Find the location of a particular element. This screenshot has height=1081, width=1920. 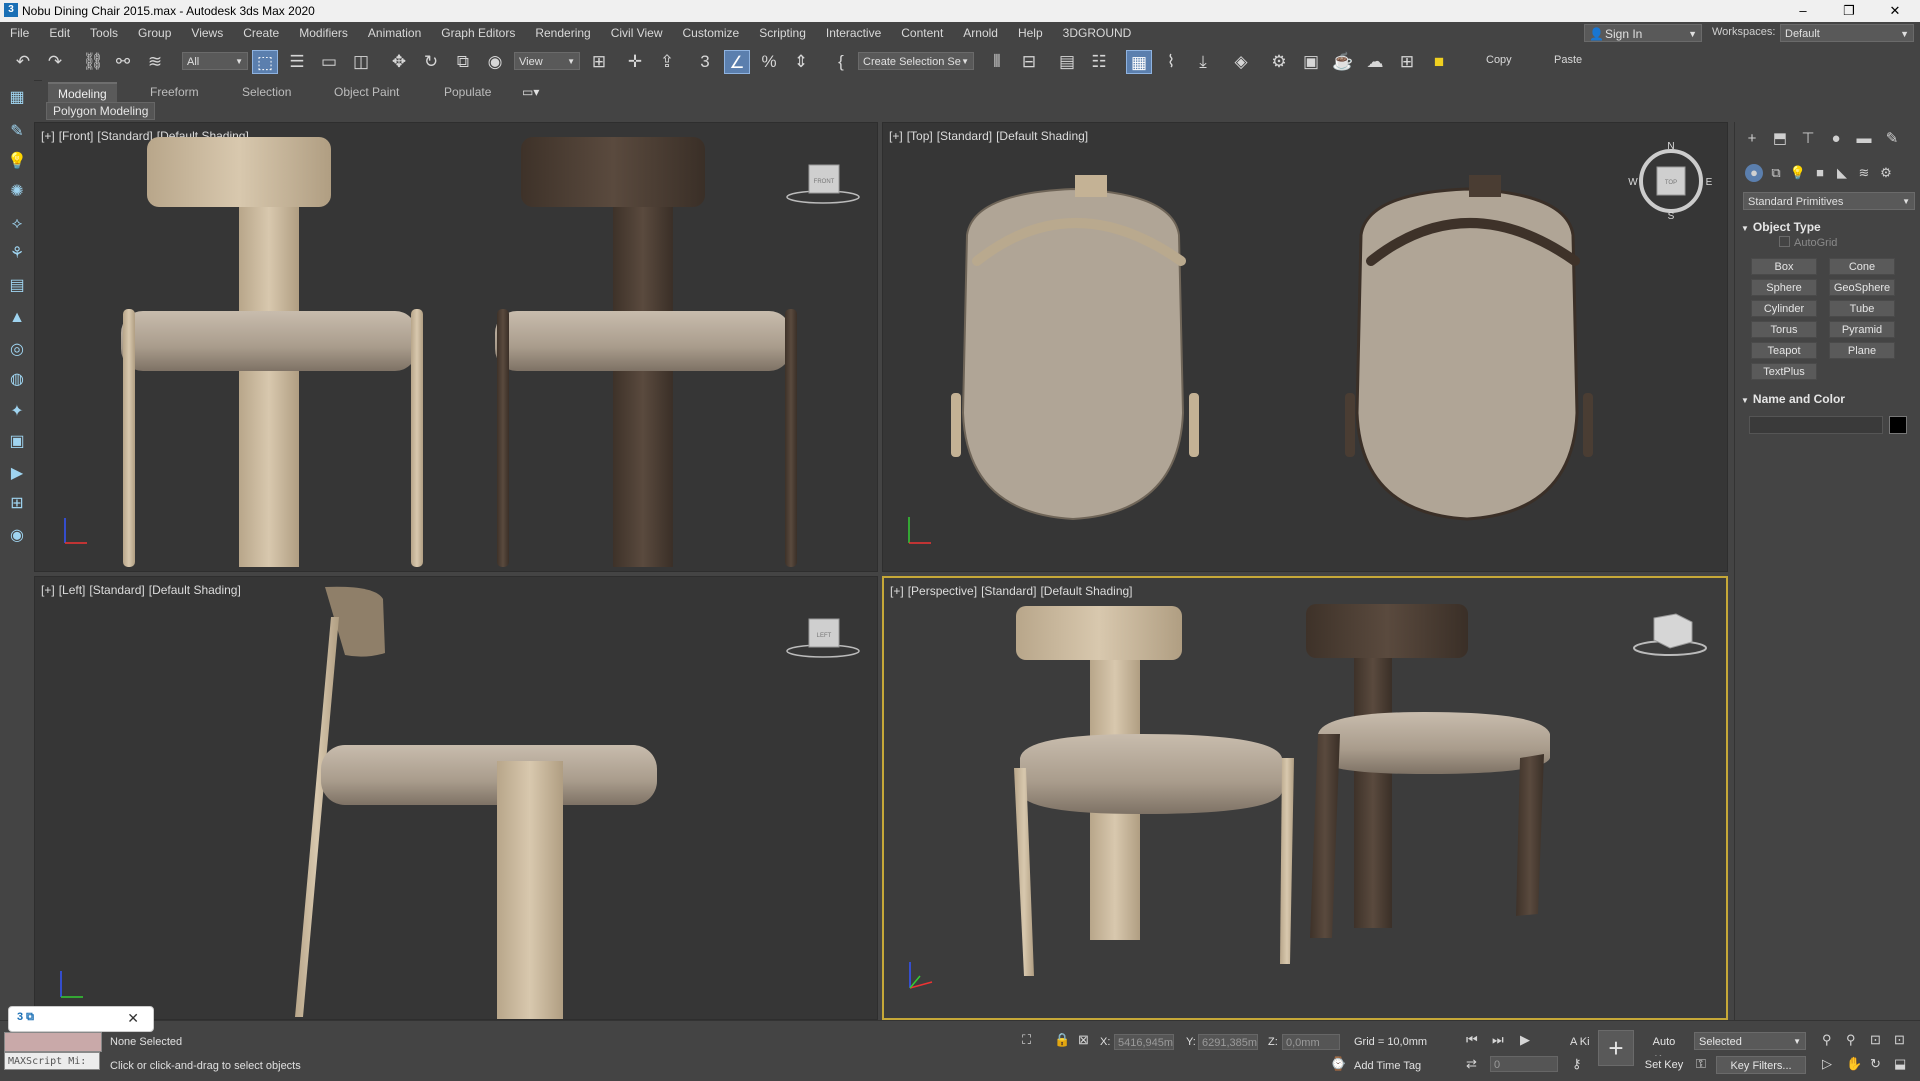

menu-help: Help is located at coordinates (1030, 33).